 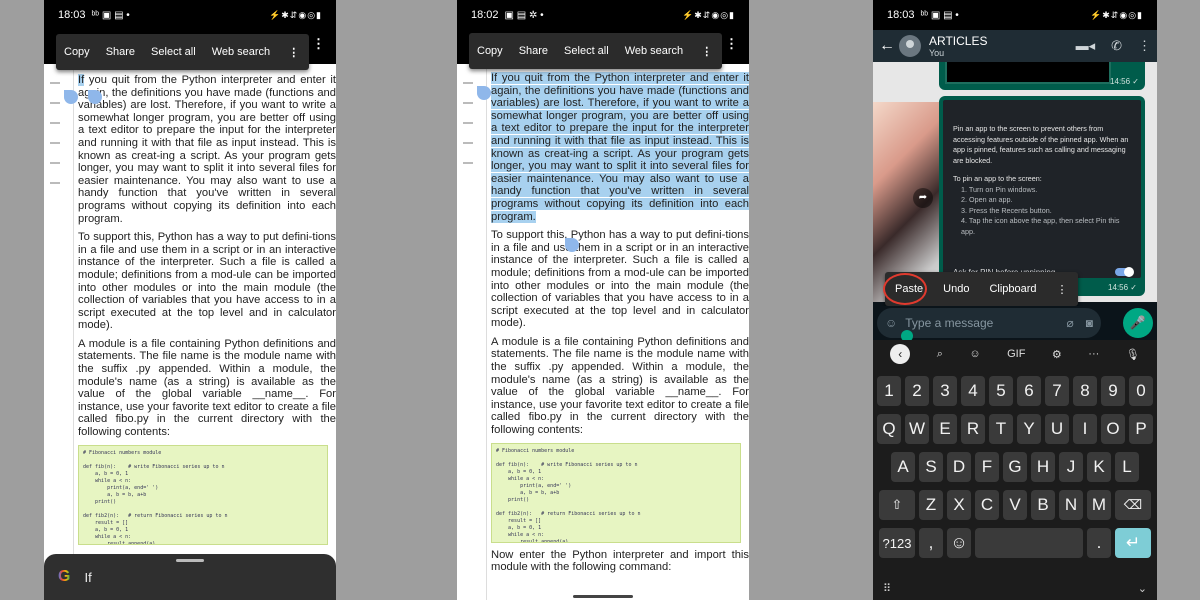 What do you see at coordinates (1057, 391) in the screenshot?
I see `key: 7` at bounding box center [1057, 391].